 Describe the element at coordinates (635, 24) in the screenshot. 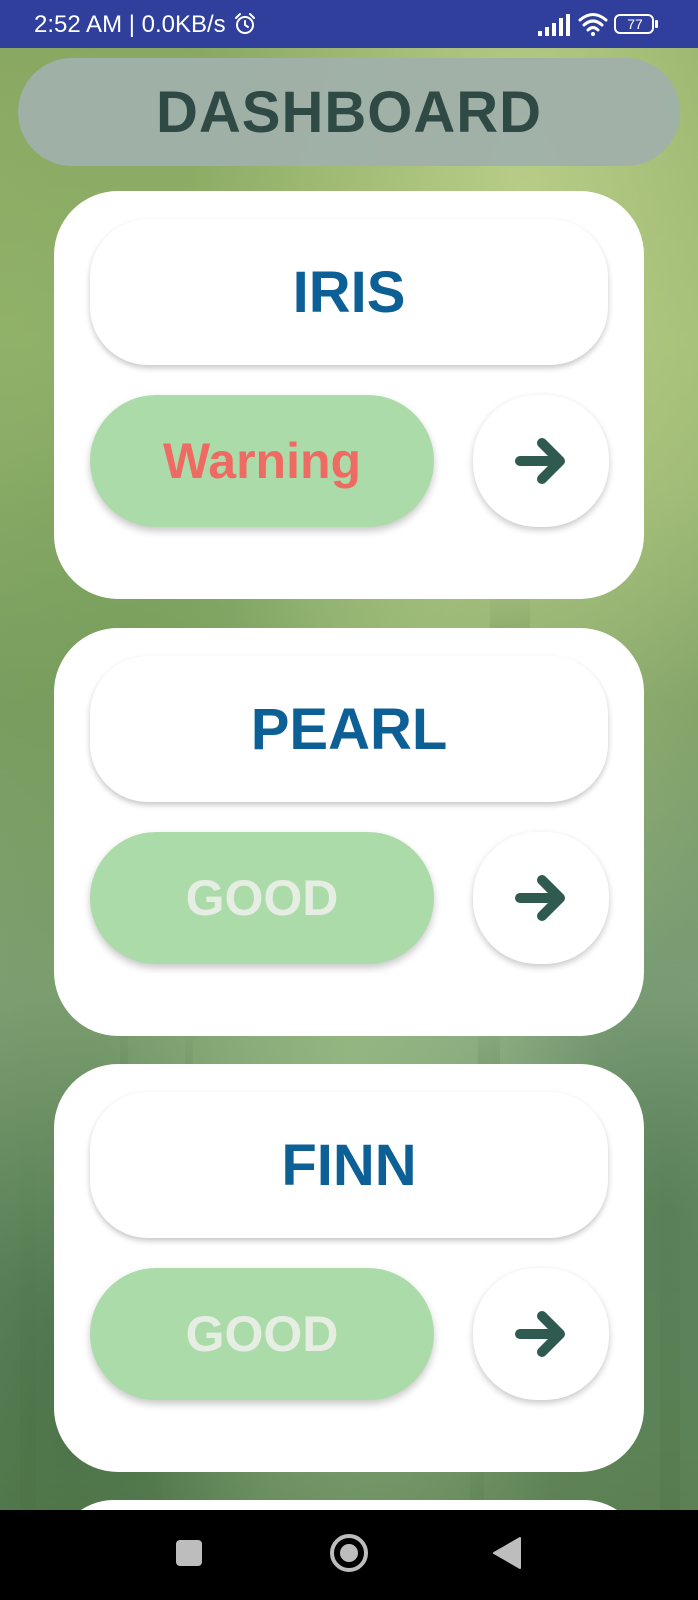

I see `battery-level: 77` at that location.